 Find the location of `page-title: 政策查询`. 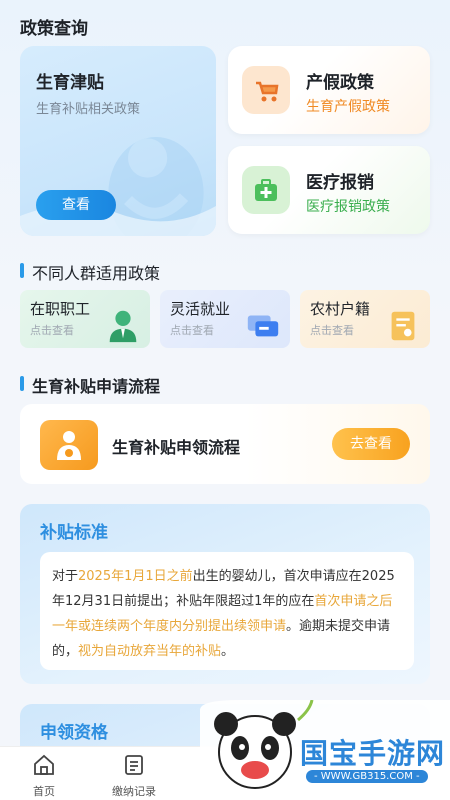

page-title: 政策查询 is located at coordinates (54, 29).